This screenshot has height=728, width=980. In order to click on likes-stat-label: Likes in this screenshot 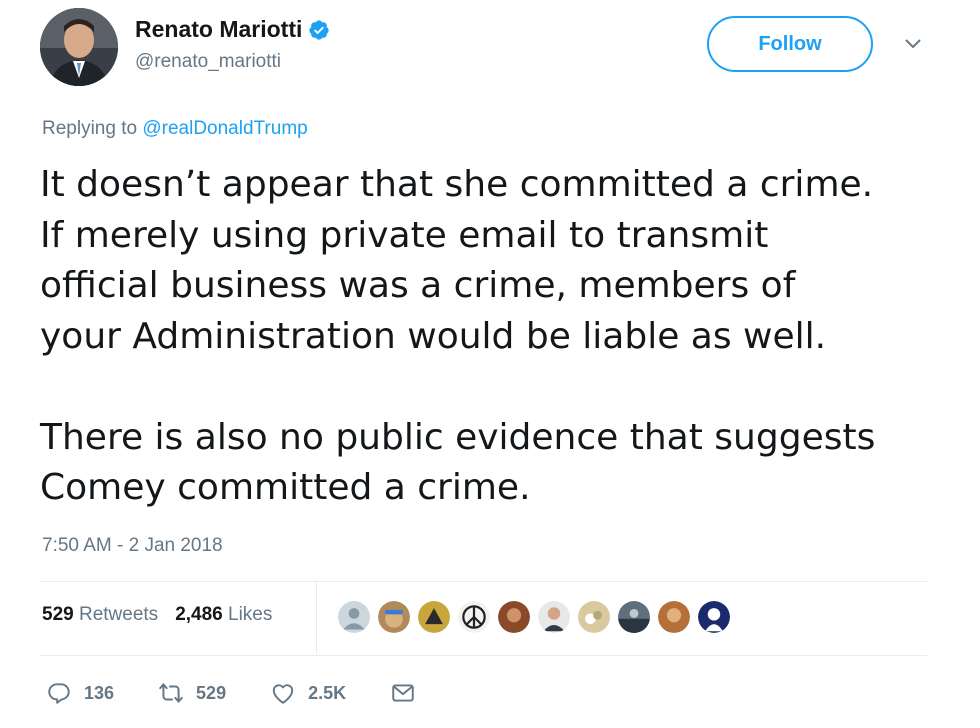, I will do `click(250, 614)`.